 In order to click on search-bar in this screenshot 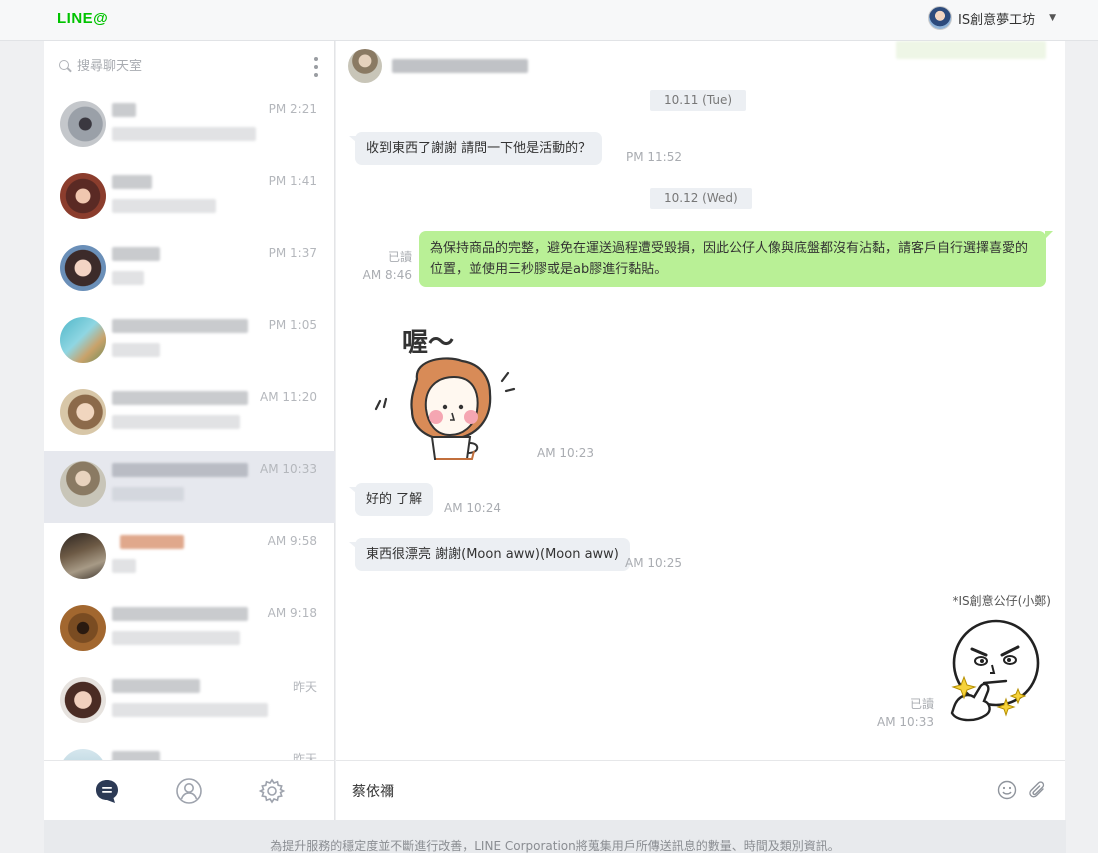, I will do `click(189, 66)`.